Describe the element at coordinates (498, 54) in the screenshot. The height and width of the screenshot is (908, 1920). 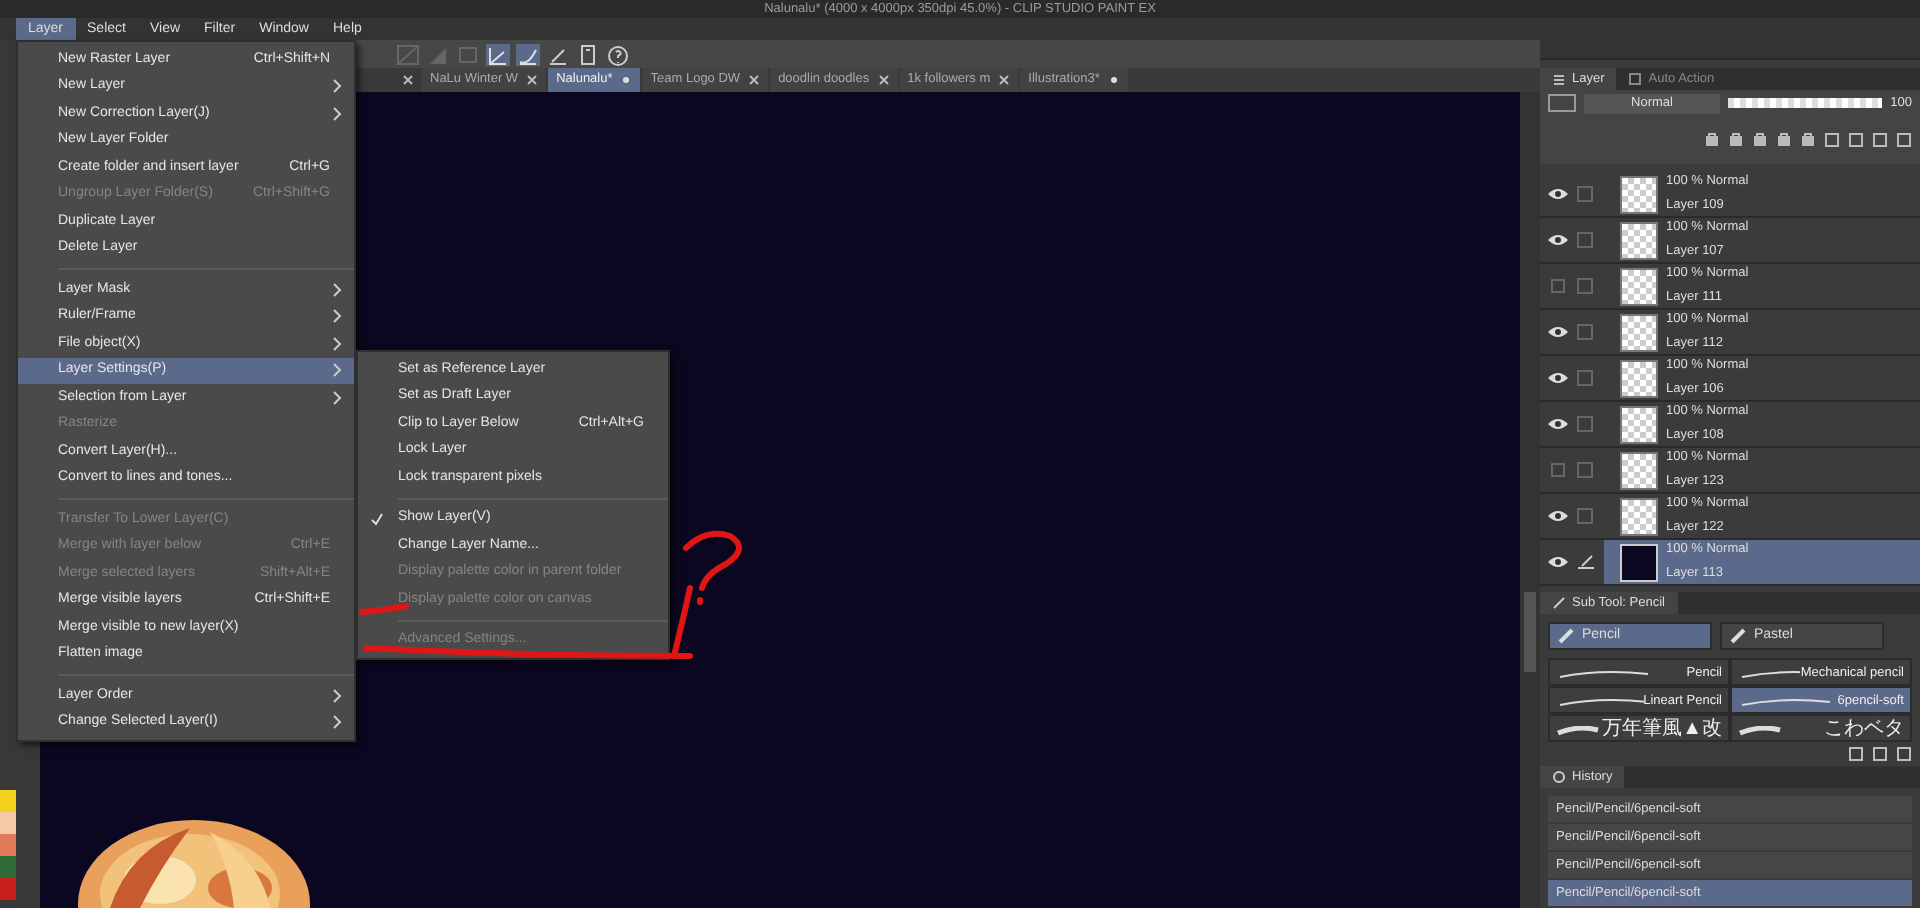
I see `ruler-icon` at that location.